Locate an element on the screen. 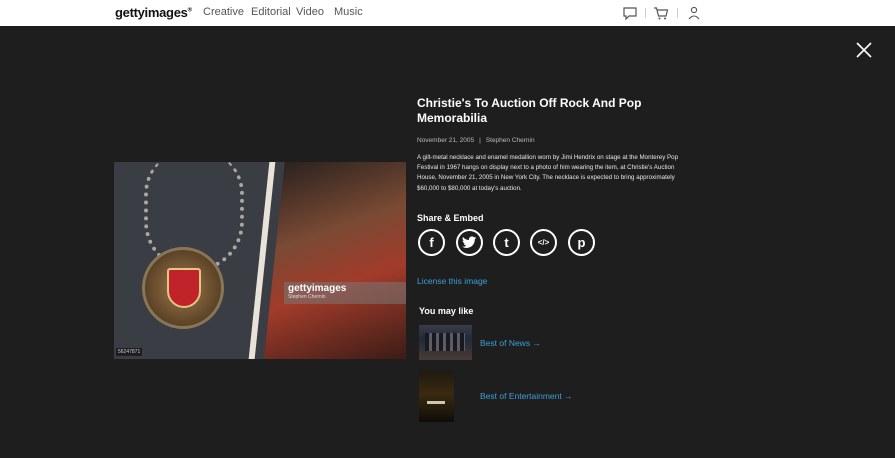 The image size is (895, 458). hendrix-print is located at coordinates (335, 260).